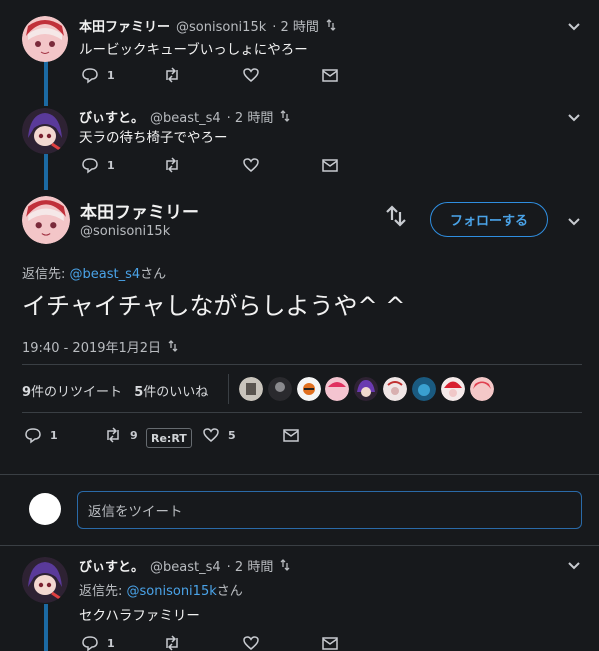  Describe the element at coordinates (193, 50) in the screenshot. I see `tweet-text: ルービックキューブいっしょにやろー` at that location.